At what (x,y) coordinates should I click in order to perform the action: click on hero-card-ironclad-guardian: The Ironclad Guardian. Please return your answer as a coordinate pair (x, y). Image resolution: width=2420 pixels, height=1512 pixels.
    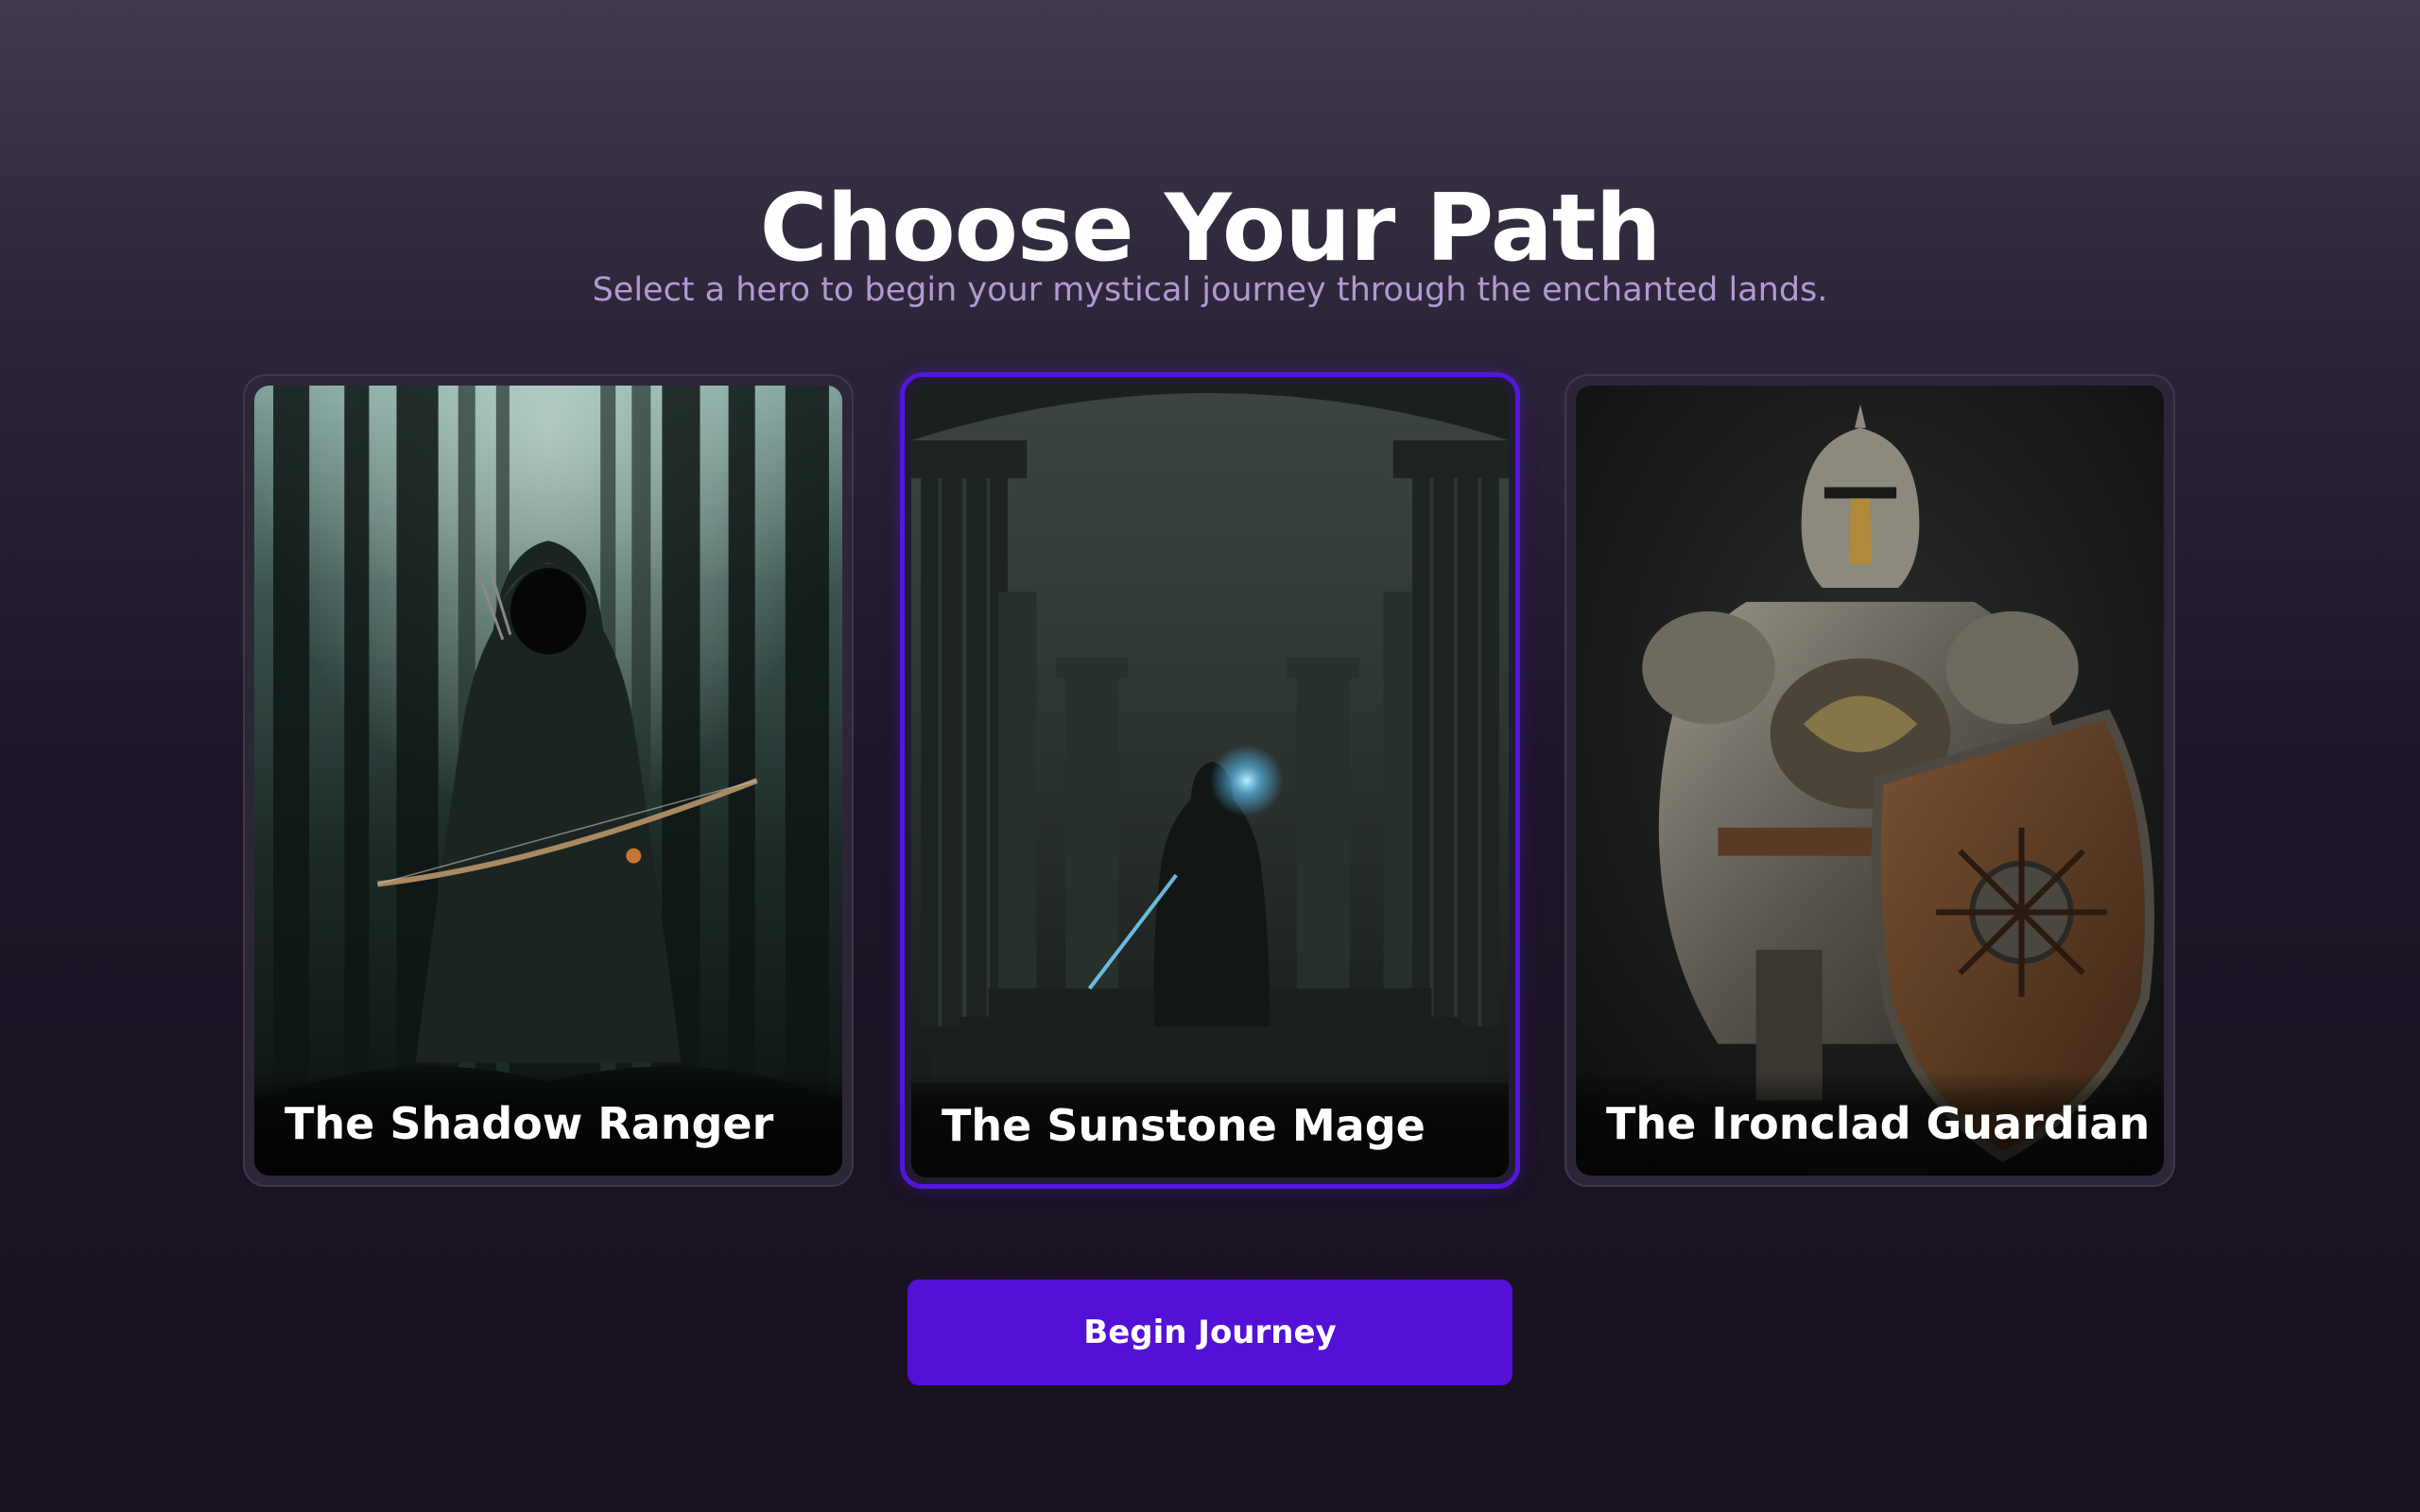
    Looking at the image, I should click on (1869, 780).